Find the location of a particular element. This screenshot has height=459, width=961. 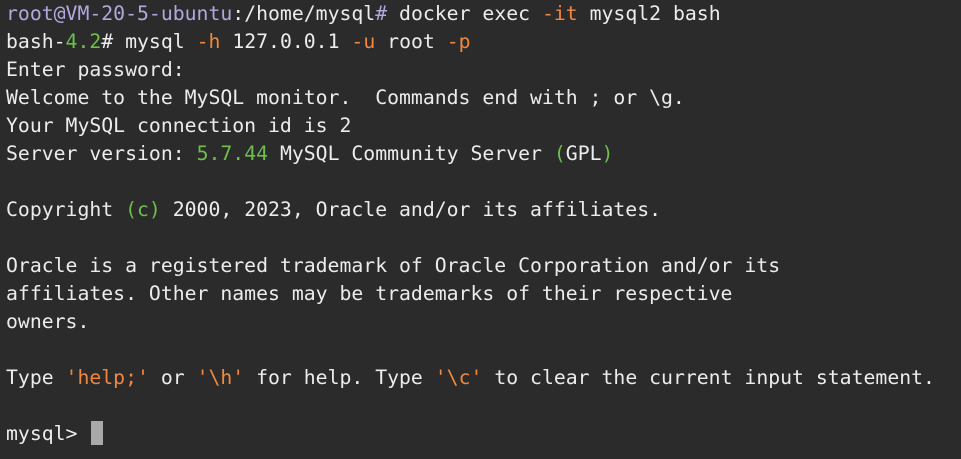

server-license-paren-close: ) is located at coordinates (607, 153).